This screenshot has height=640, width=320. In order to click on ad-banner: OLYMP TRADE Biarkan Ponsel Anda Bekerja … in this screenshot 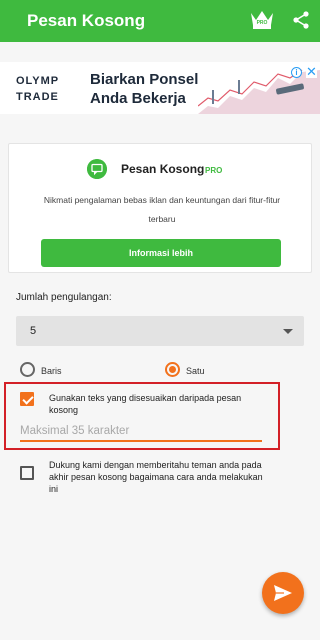, I will do `click(160, 88)`.